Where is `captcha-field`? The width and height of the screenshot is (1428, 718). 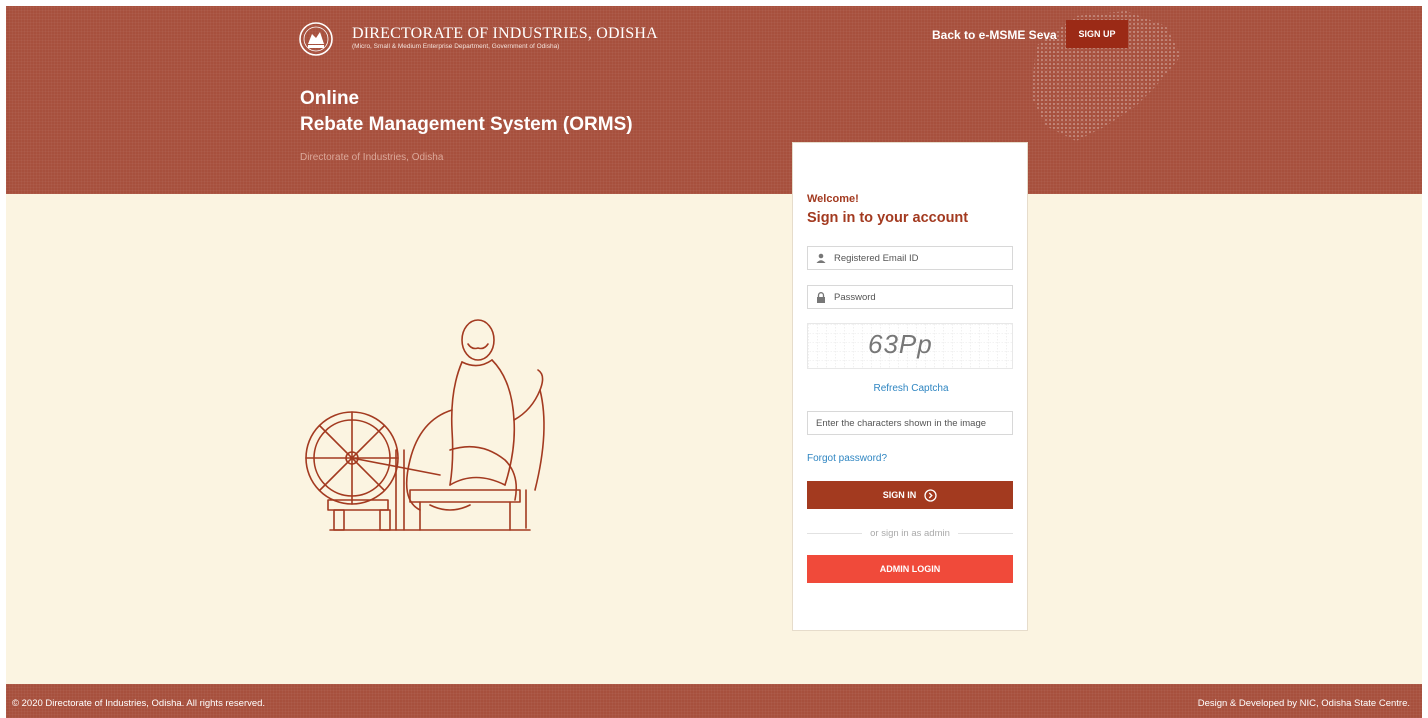
captcha-field is located at coordinates (910, 423).